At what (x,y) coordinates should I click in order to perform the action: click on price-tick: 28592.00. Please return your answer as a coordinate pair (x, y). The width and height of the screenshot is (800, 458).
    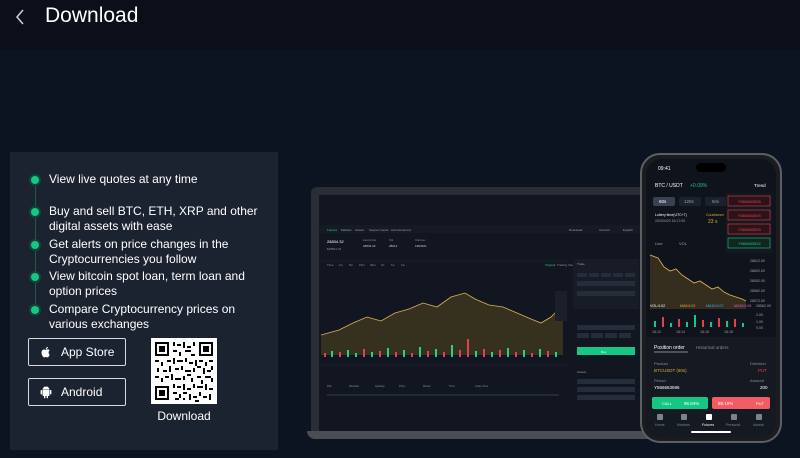
    Looking at the image, I should click on (757, 281).